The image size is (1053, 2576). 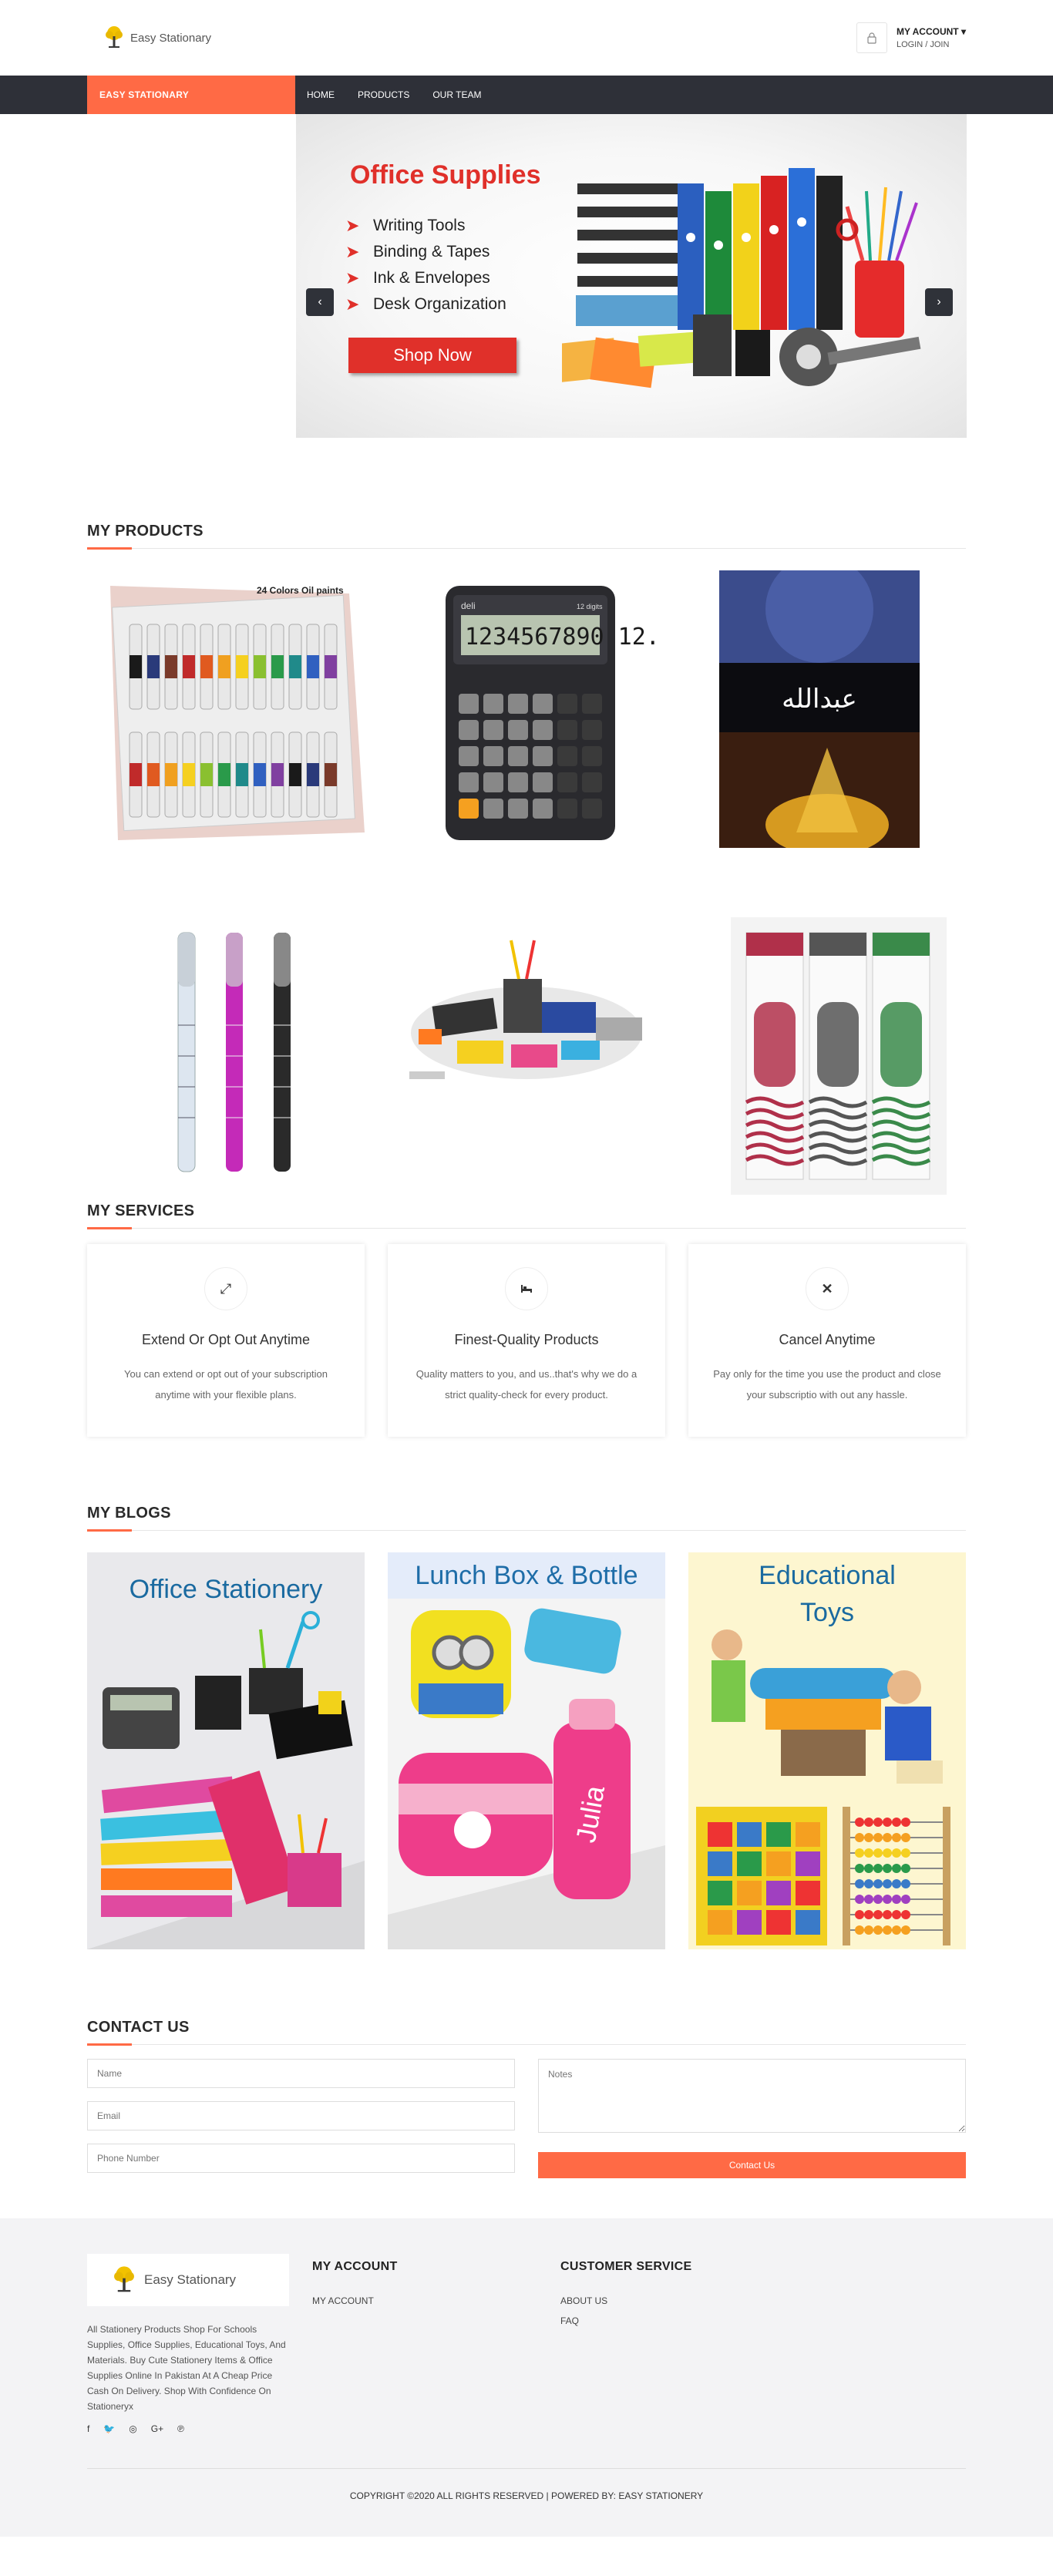 What do you see at coordinates (932, 44) in the screenshot?
I see `login-join-link: LOGIN / JOIN` at bounding box center [932, 44].